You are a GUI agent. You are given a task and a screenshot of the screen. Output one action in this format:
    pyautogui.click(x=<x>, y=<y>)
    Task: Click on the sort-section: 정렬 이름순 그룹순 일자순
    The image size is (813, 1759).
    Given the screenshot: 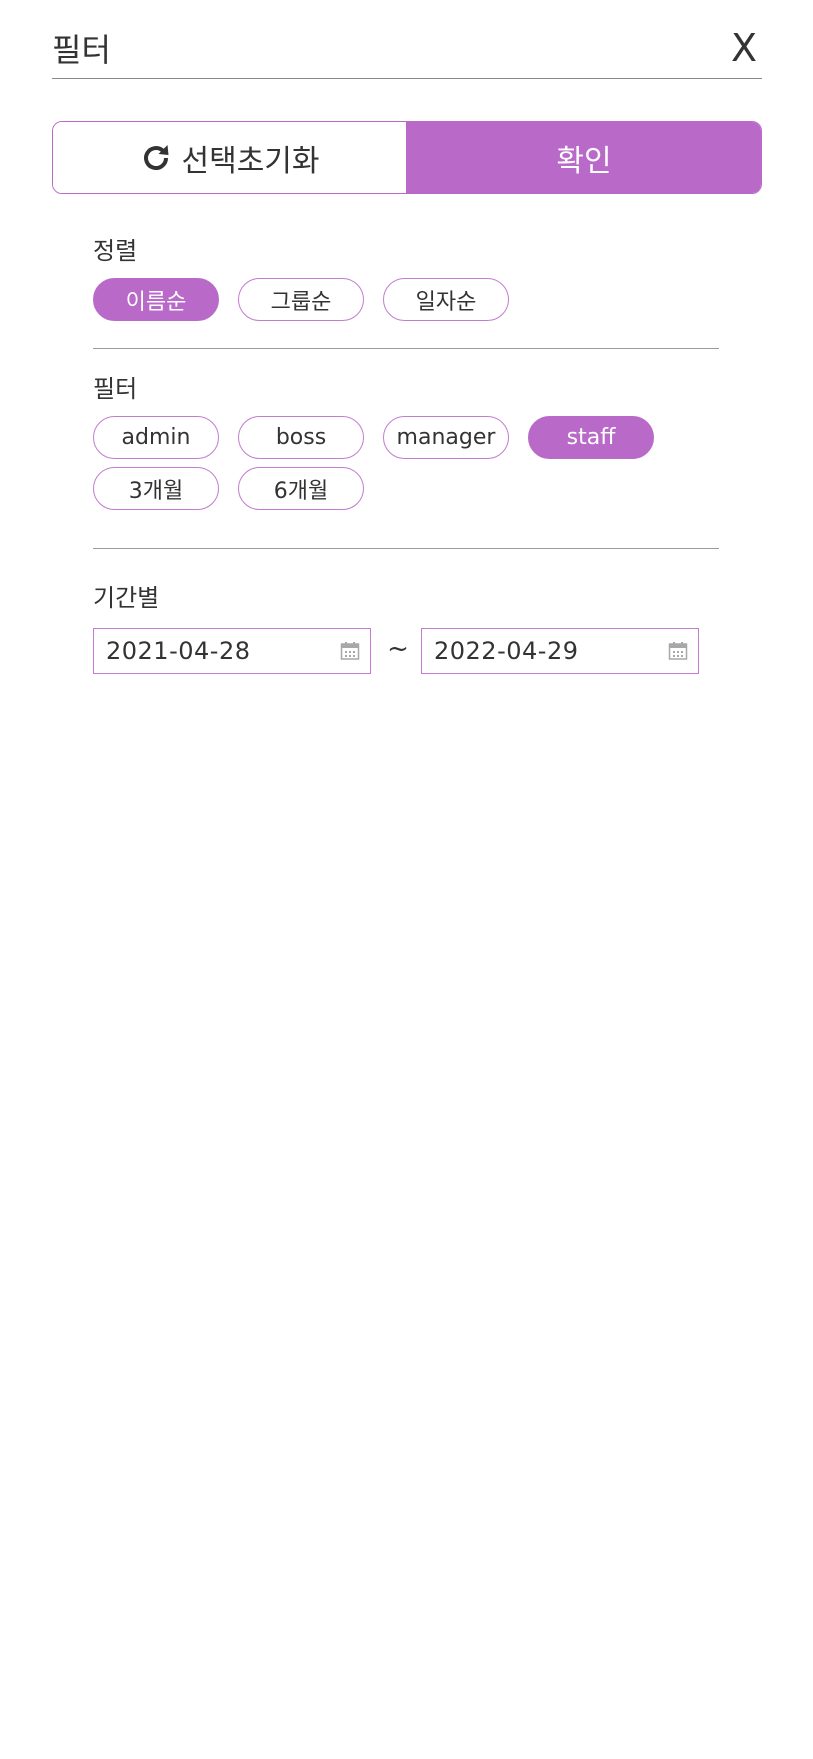 What is the action you would take?
    pyautogui.click(x=406, y=278)
    